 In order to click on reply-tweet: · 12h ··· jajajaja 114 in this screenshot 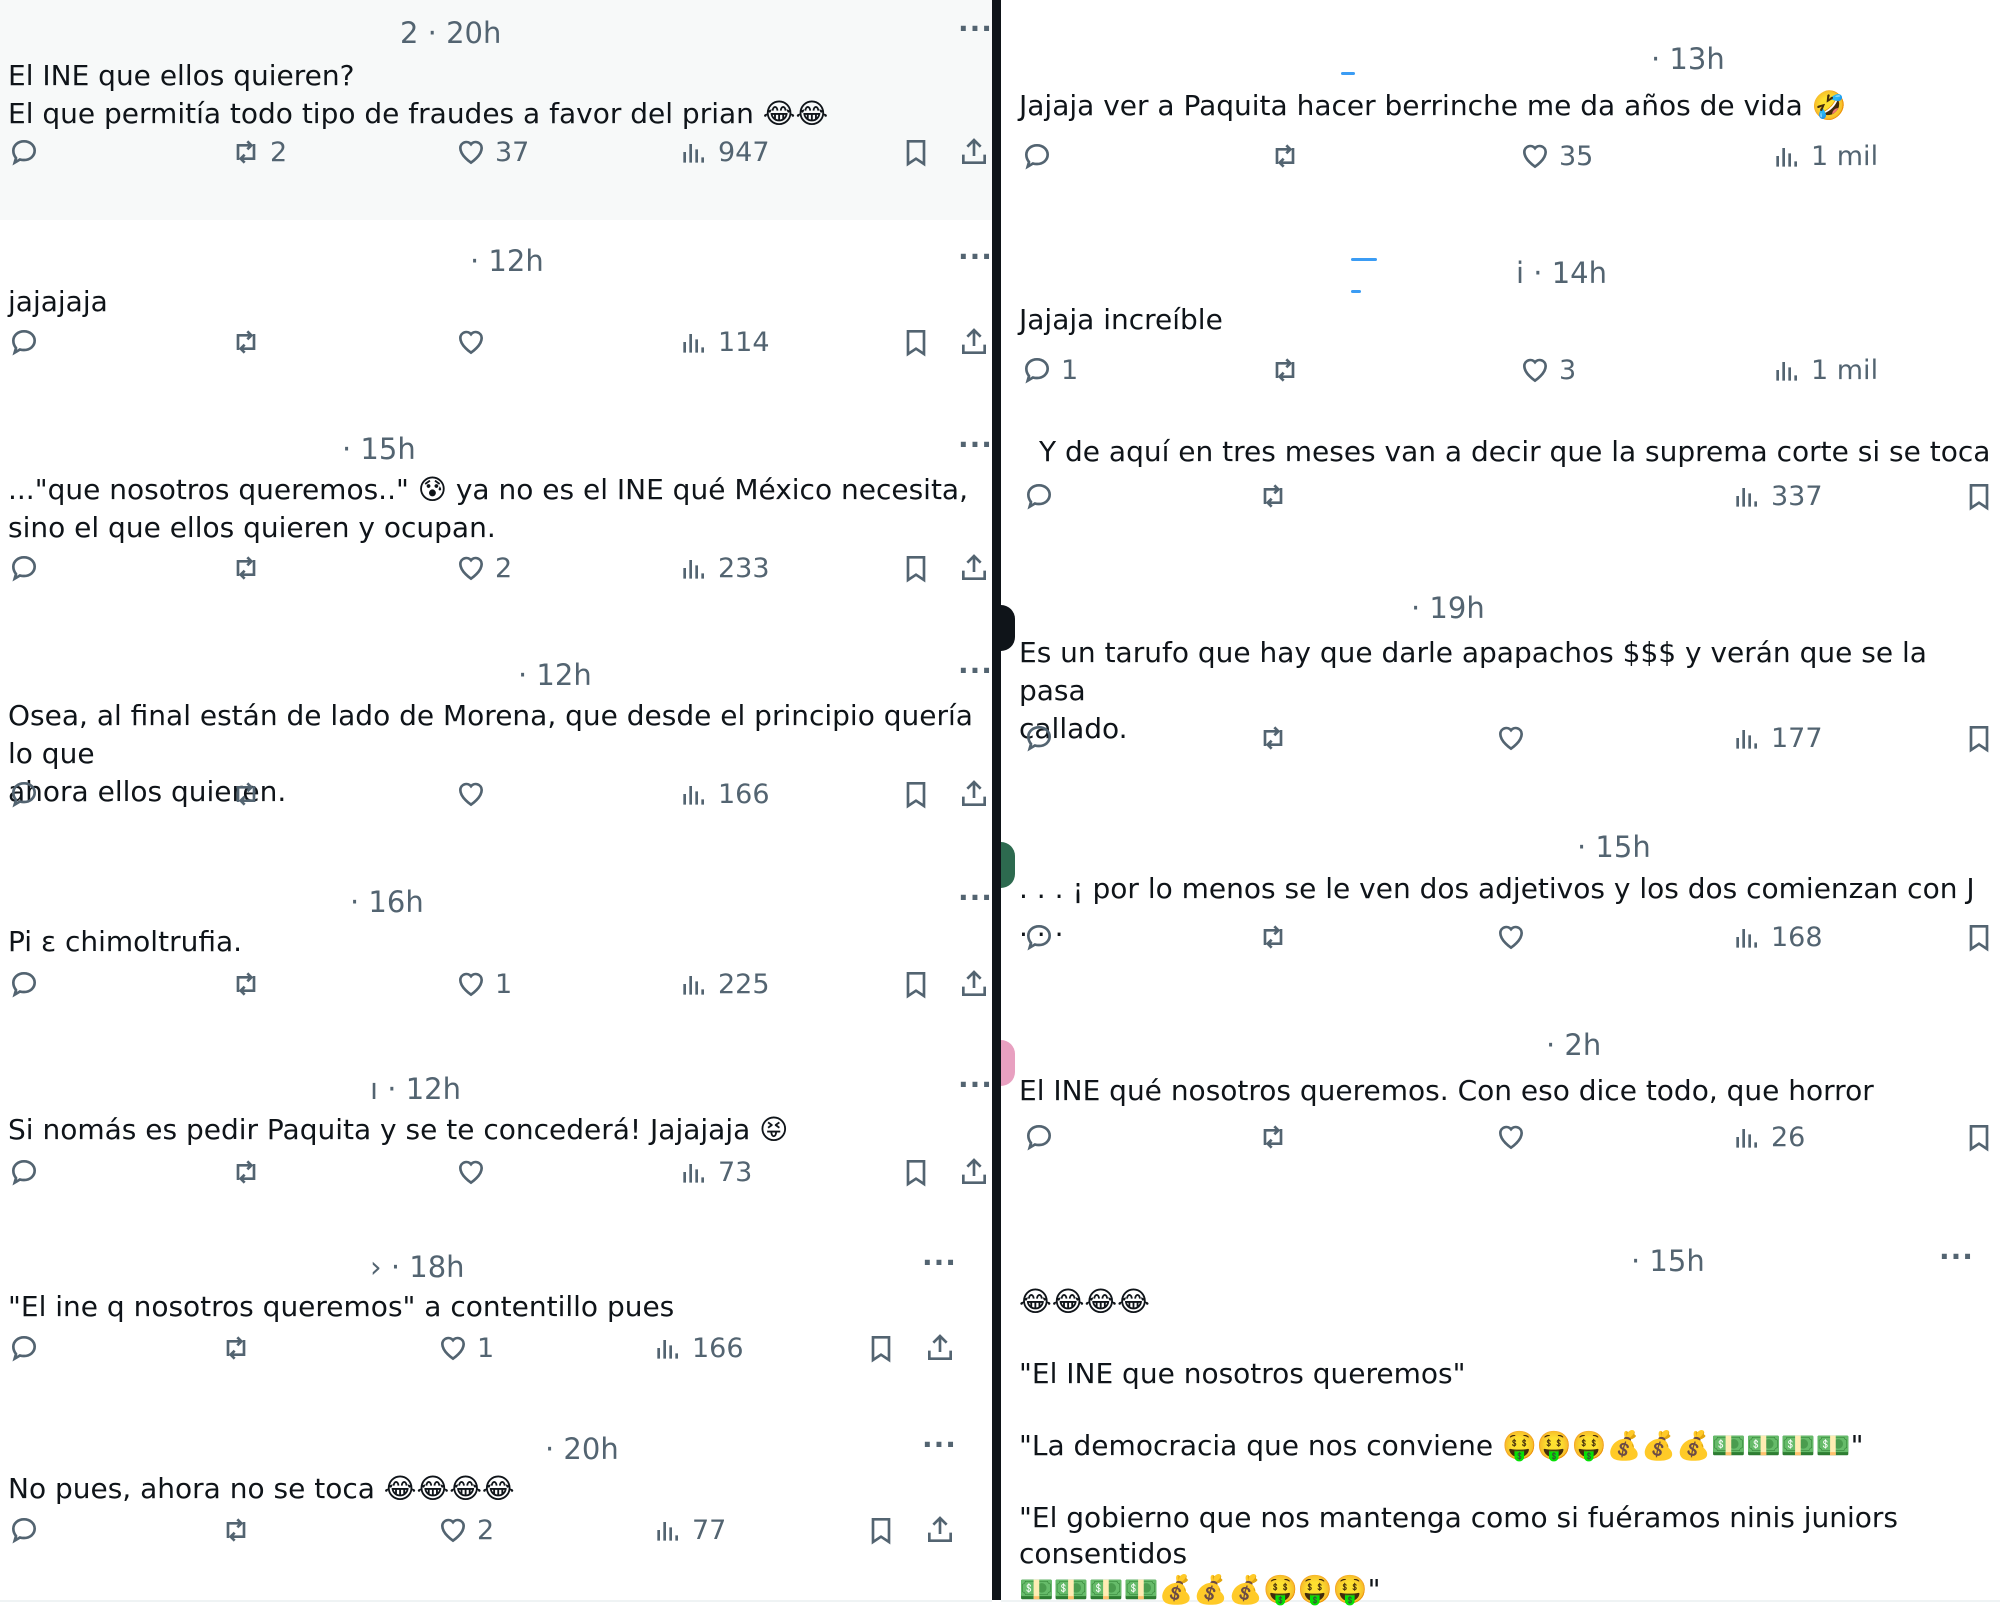, I will do `click(496, 313)`.